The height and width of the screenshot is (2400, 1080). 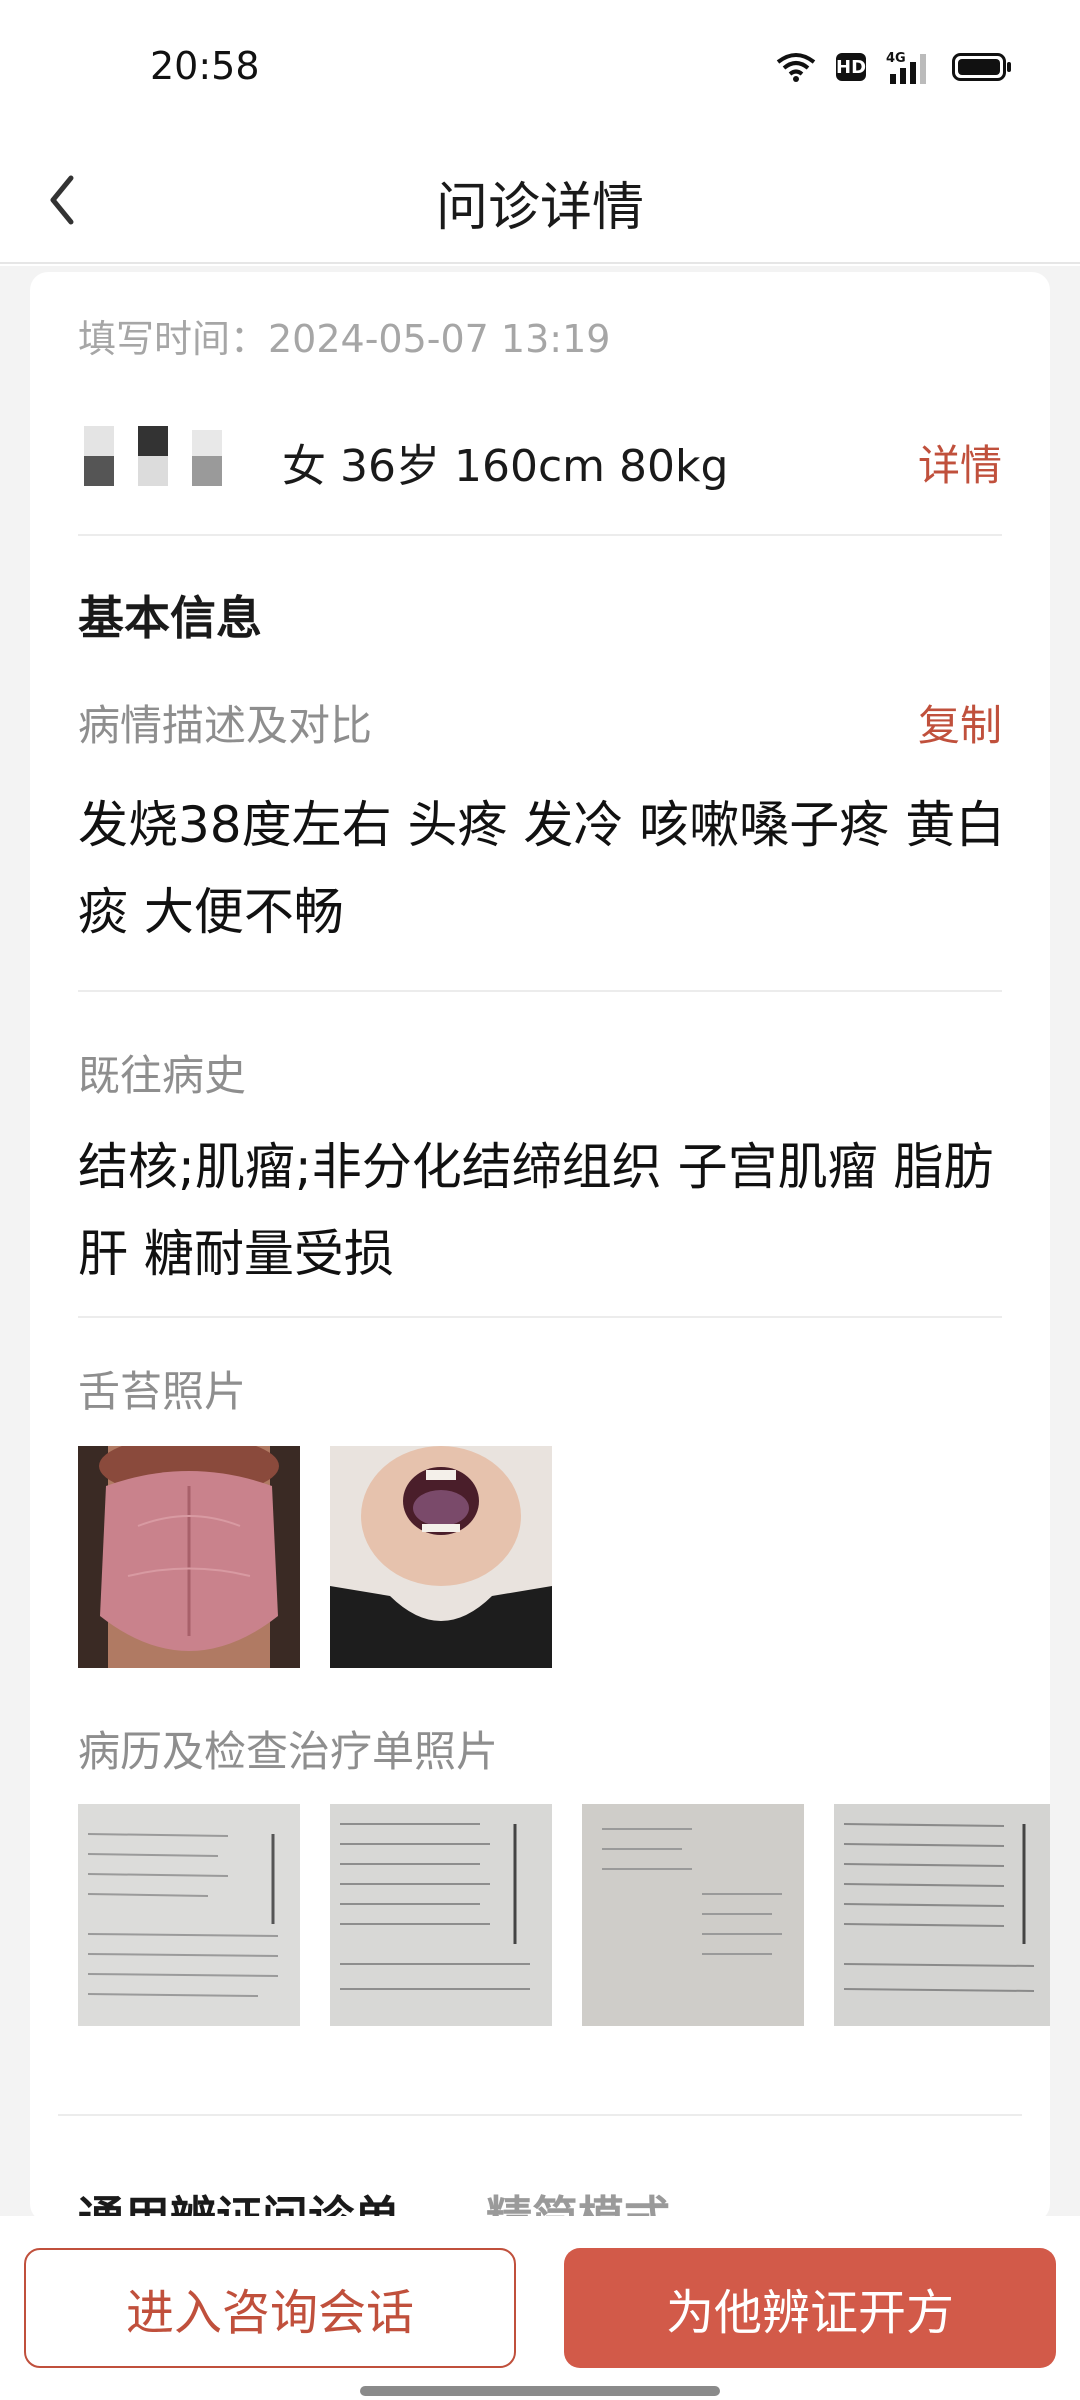 I want to click on fill-time: 填写时间：2024-05-07 13:19, so click(x=344, y=339).